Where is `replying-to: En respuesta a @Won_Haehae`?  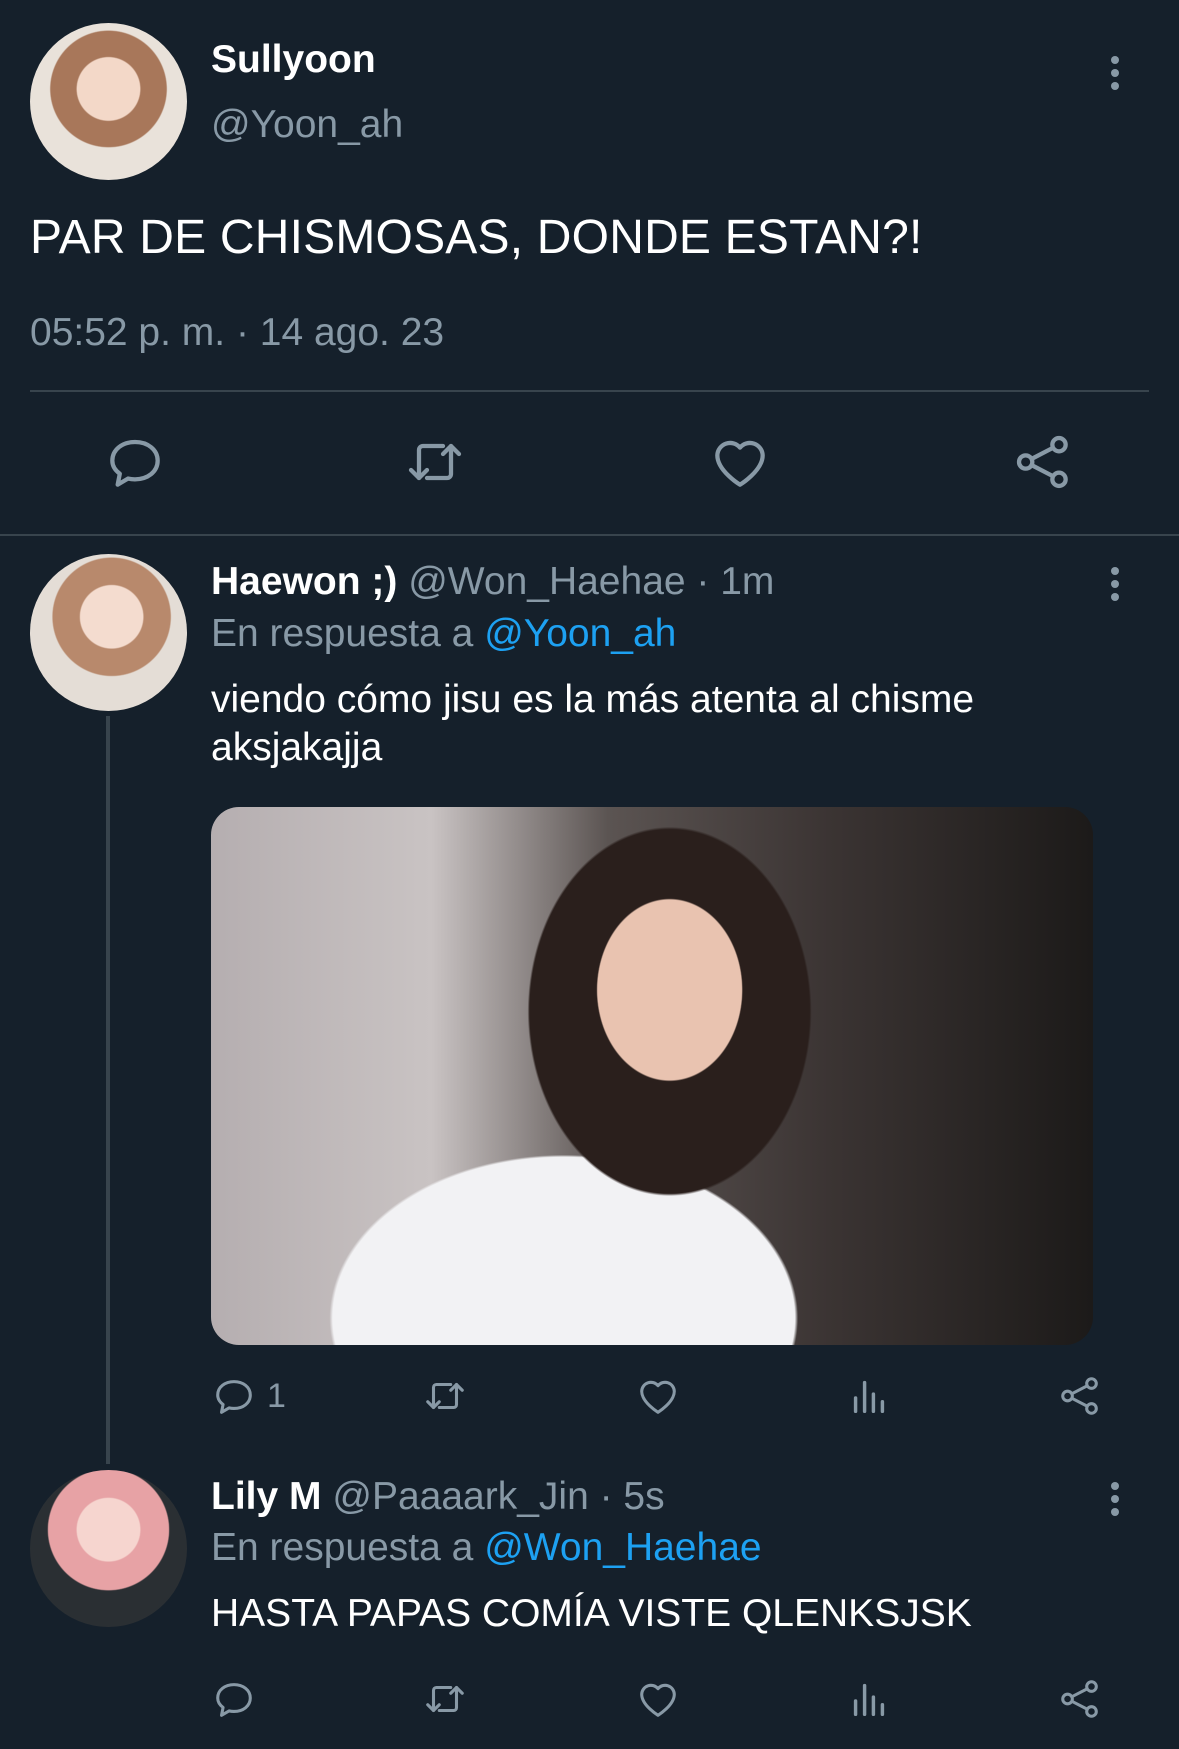 replying-to: En respuesta a @Won_Haehae is located at coordinates (486, 1548).